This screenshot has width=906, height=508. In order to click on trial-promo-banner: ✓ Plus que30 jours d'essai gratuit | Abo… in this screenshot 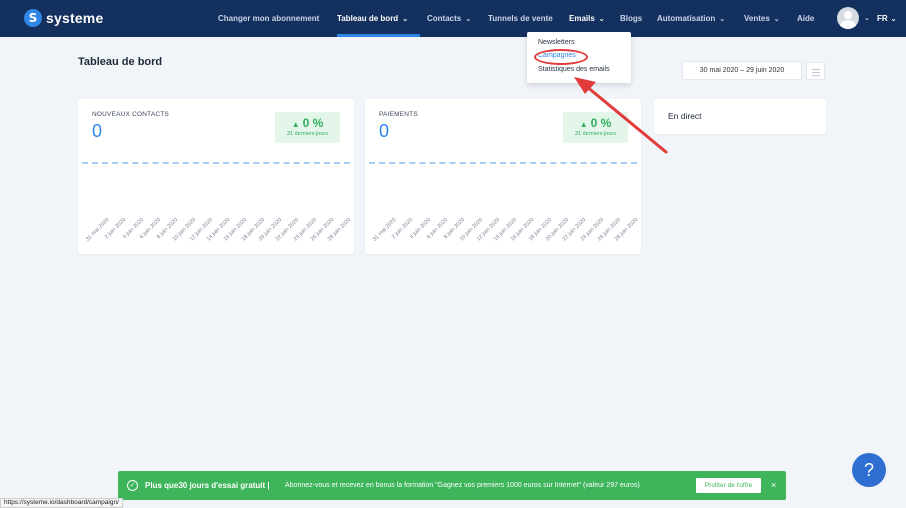, I will do `click(452, 485)`.